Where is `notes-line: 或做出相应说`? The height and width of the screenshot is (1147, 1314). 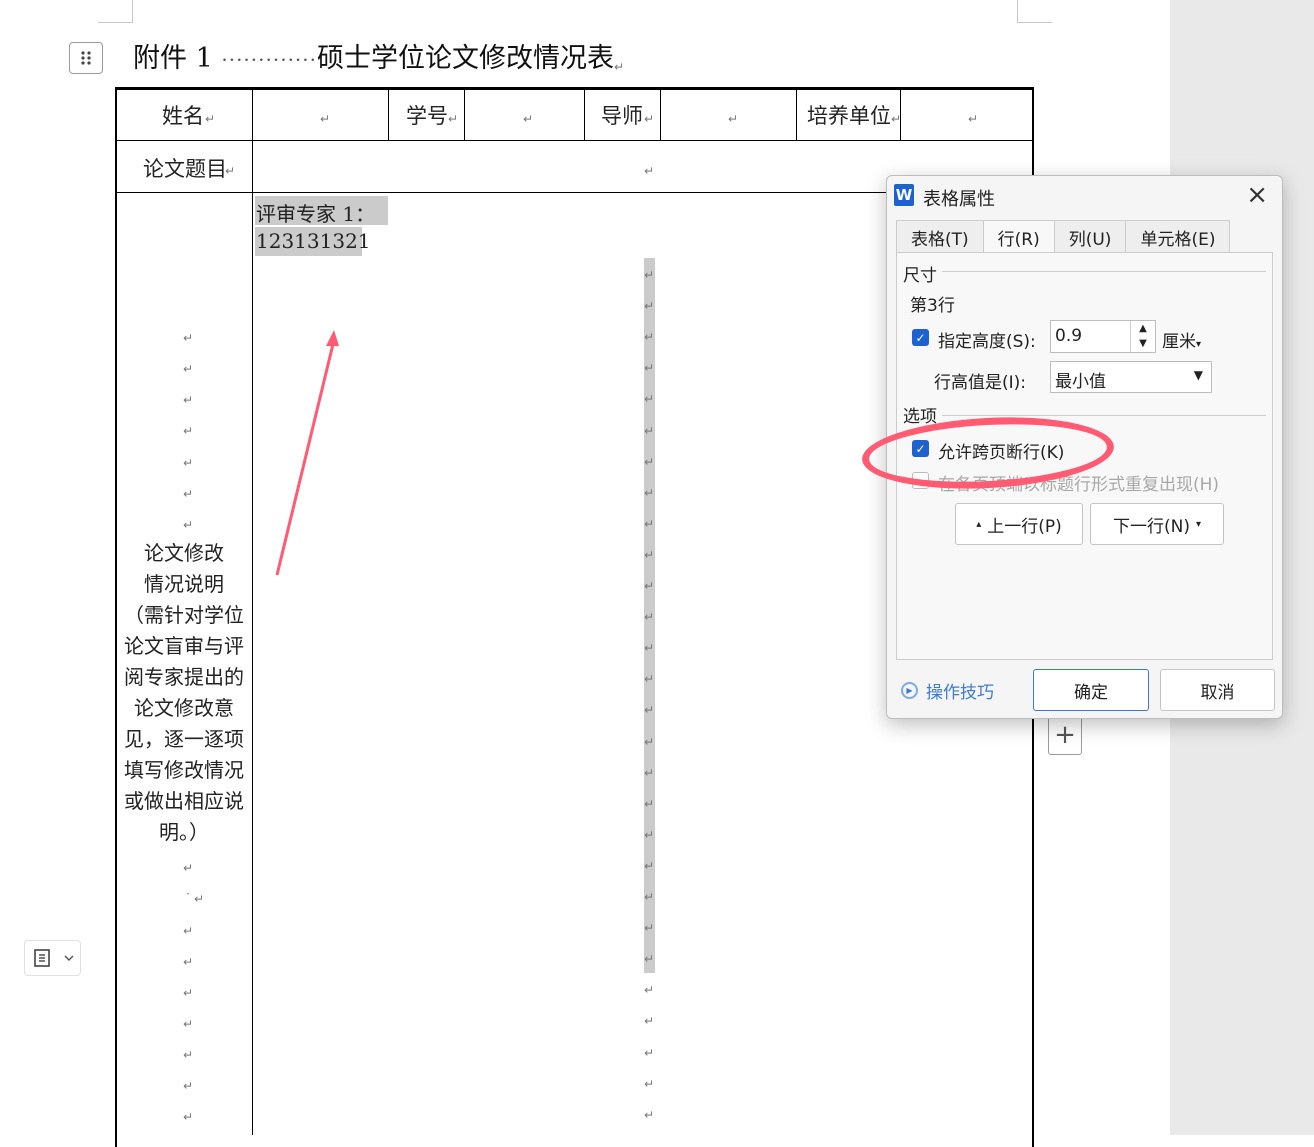
notes-line: 或做出相应说 is located at coordinates (184, 801).